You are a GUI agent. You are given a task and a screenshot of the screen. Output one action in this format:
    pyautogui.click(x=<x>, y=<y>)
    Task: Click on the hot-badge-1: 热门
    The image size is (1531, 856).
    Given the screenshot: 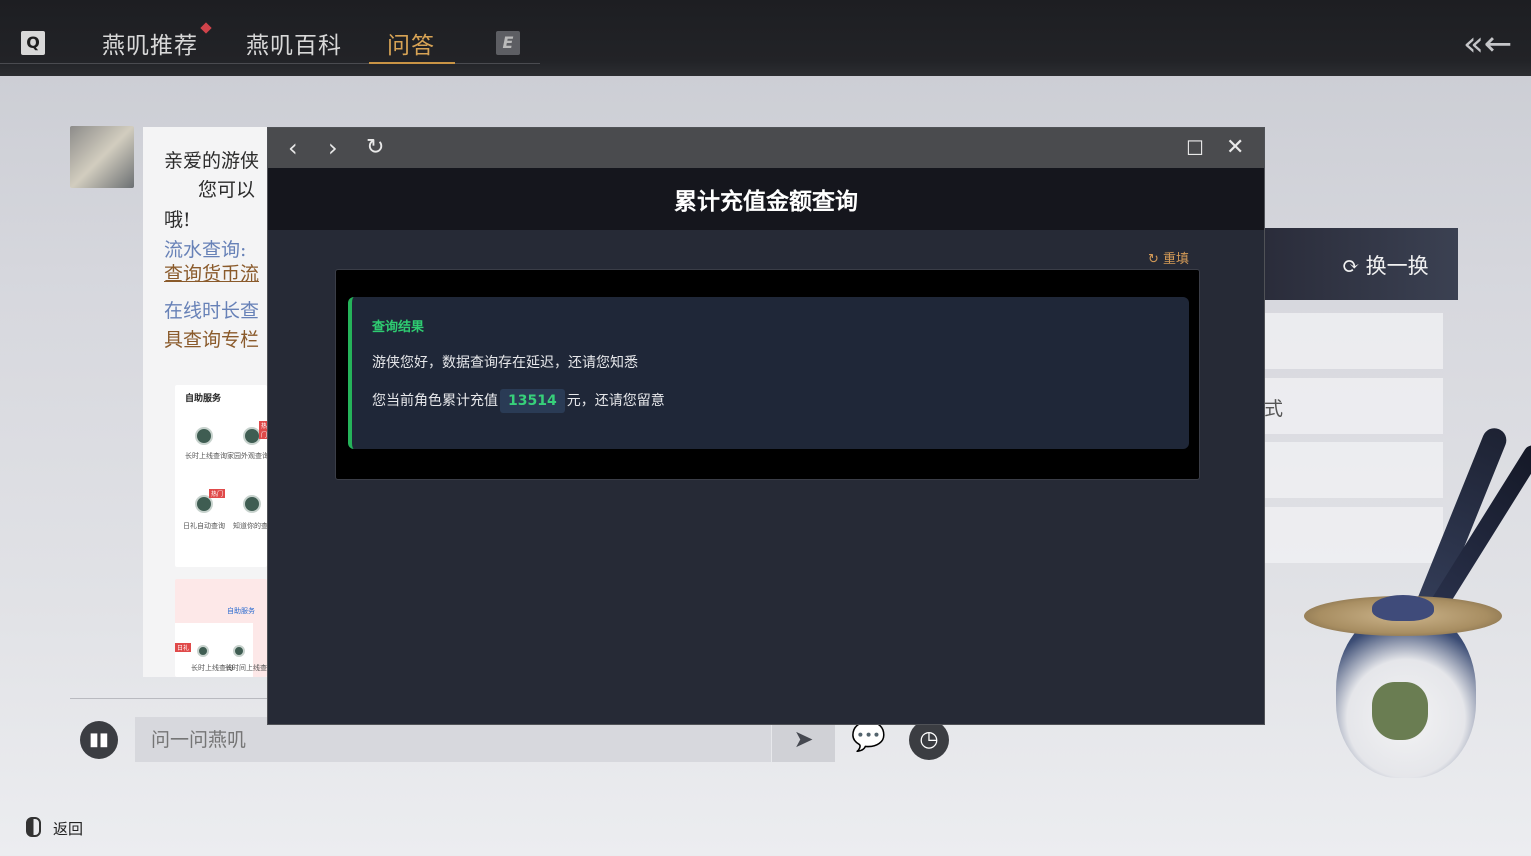 What is the action you would take?
    pyautogui.click(x=263, y=430)
    